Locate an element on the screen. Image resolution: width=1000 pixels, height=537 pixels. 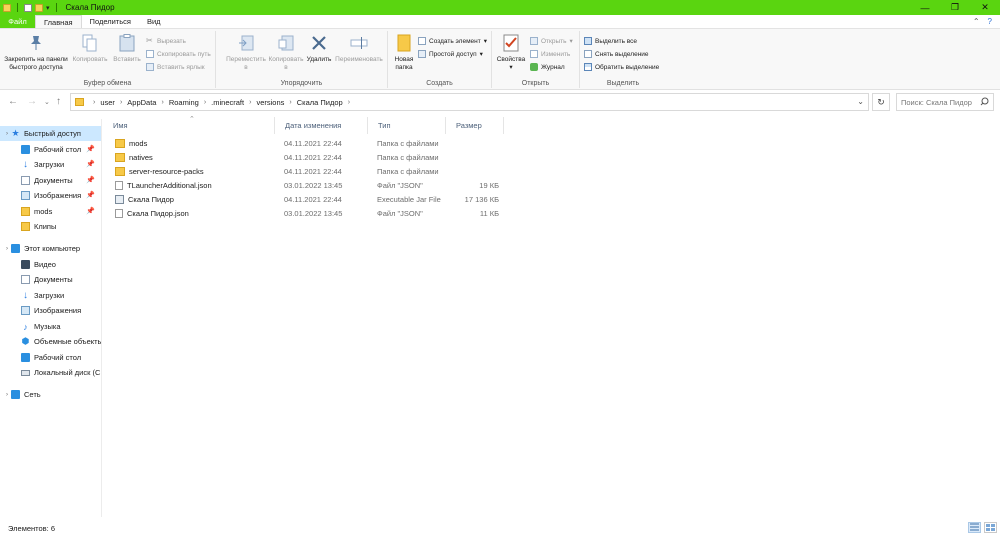
ribbon-controls: ⌃ ? is located at coordinates (982, 21).